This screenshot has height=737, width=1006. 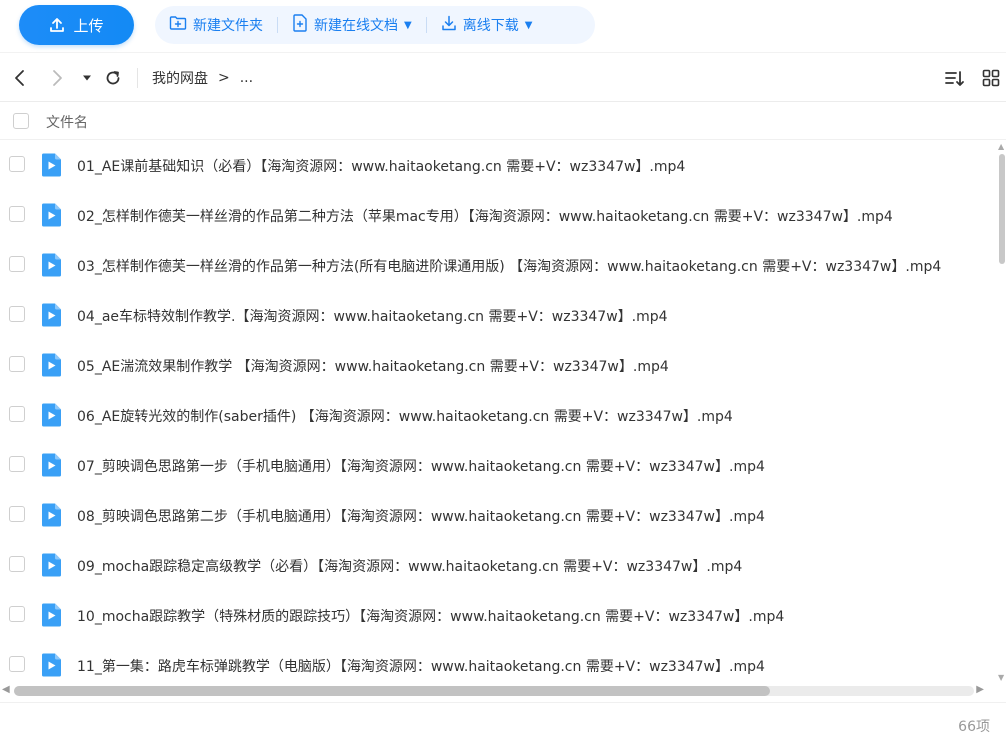 What do you see at coordinates (955, 79) in the screenshot?
I see `sort-icon` at bounding box center [955, 79].